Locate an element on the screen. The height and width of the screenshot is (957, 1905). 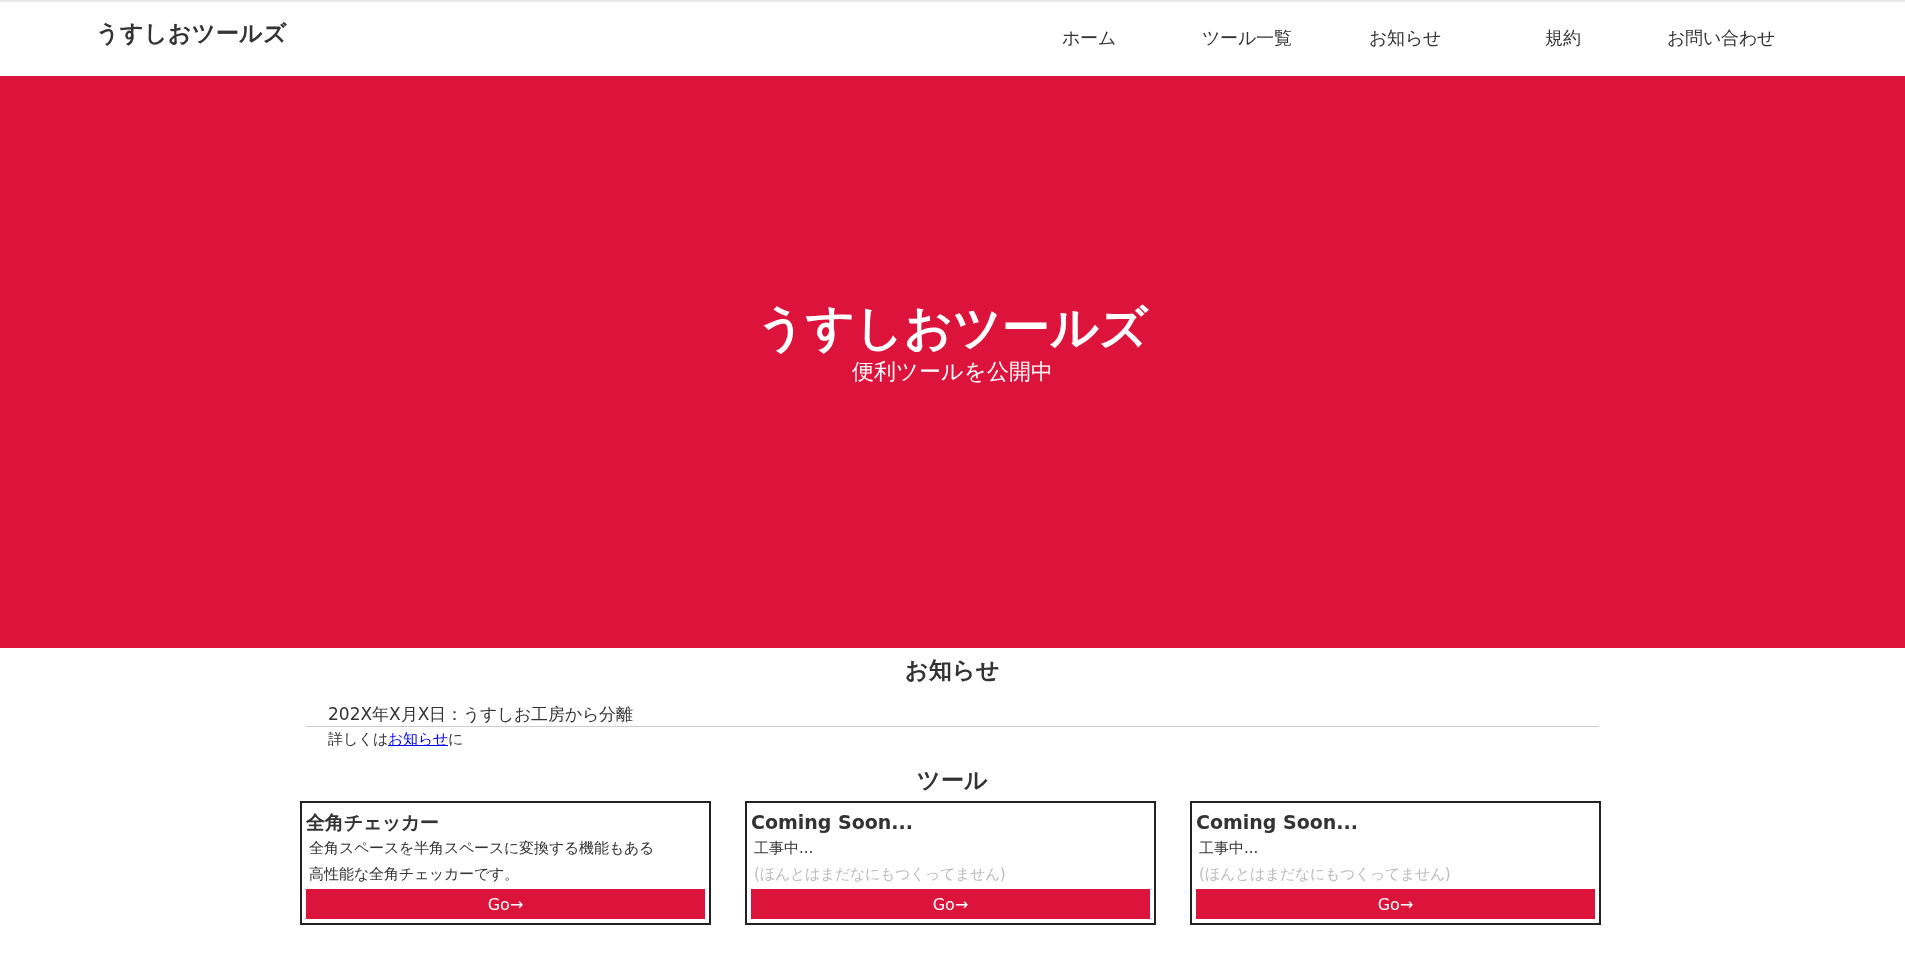
site-logo: うすしおツールズ is located at coordinates (191, 33).